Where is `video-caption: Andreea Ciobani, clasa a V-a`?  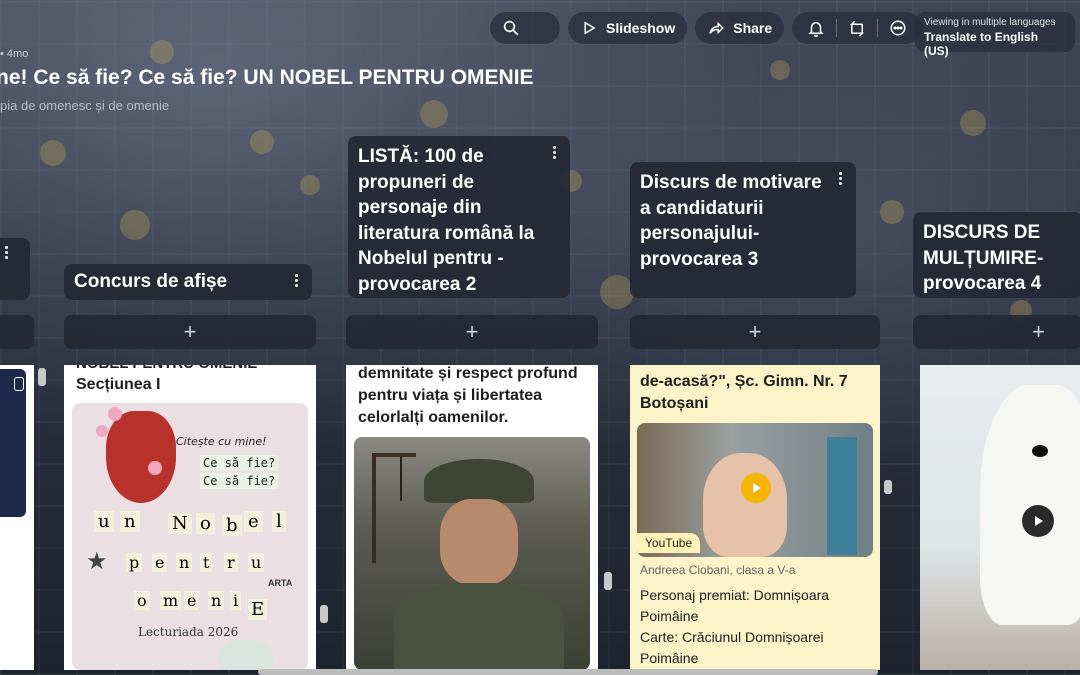 video-caption: Andreea Ciobani, clasa a V-a is located at coordinates (718, 570).